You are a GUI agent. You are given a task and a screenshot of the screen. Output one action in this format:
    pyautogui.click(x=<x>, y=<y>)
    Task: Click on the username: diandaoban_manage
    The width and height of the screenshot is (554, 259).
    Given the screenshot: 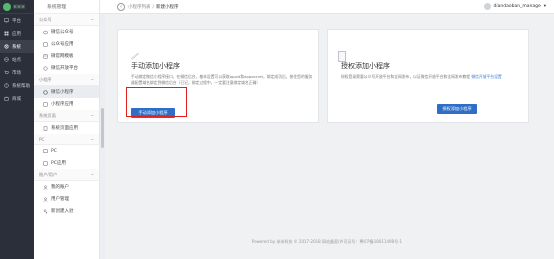 What is the action you would take?
    pyautogui.click(x=517, y=6)
    